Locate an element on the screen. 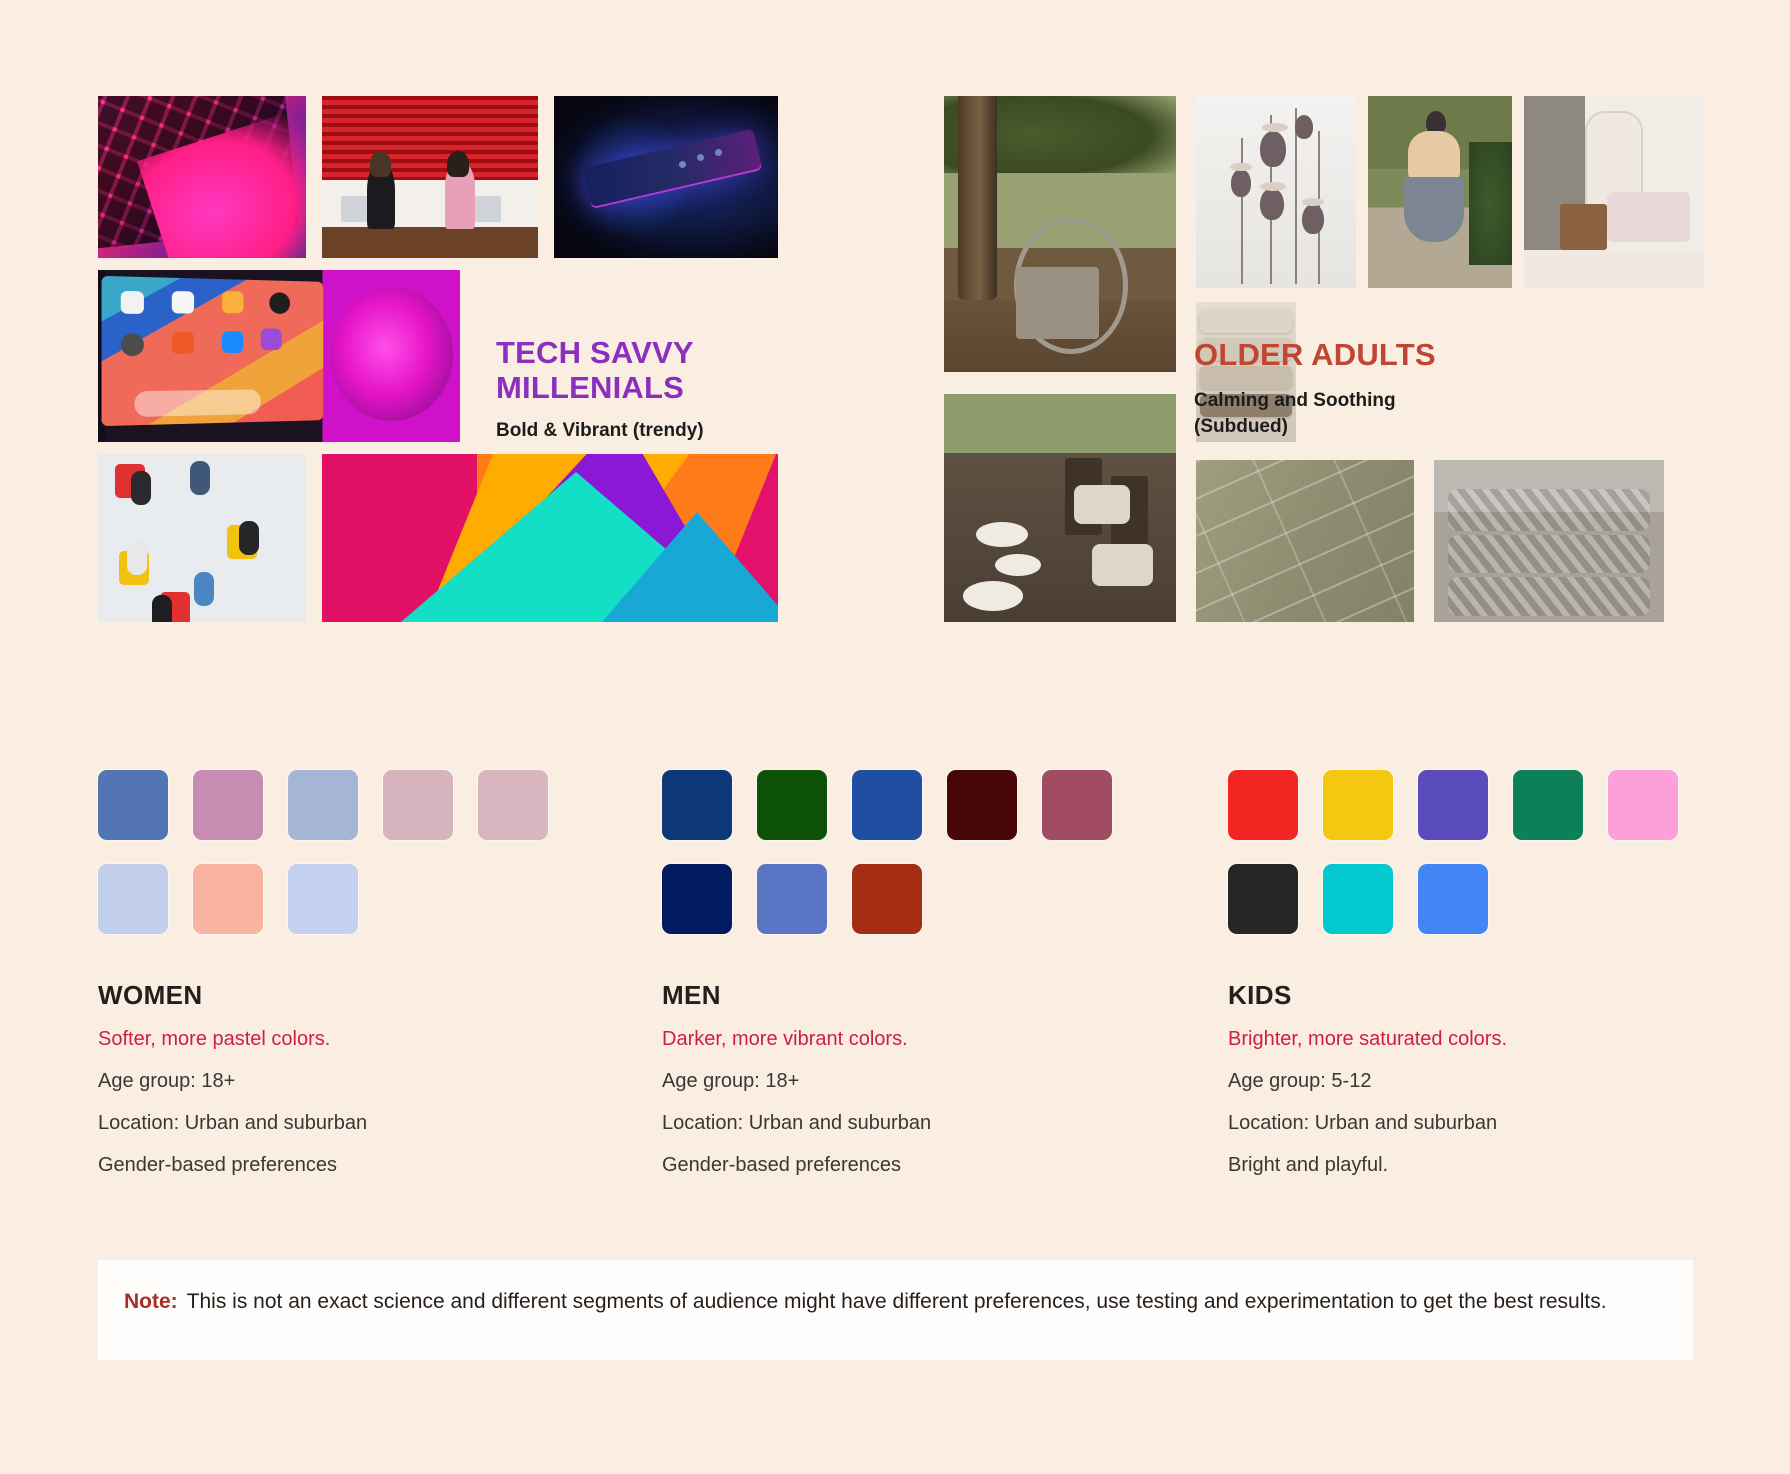  moodboard-title-older-adults: OLDER ADULTS is located at coordinates (1315, 354).